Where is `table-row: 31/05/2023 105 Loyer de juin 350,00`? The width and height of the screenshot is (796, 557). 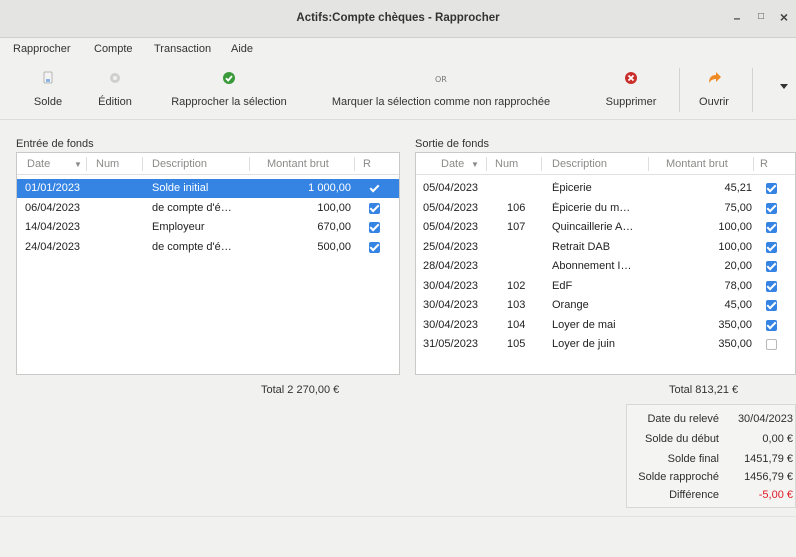
table-row: 31/05/2023 105 Loyer de juin 350,00 is located at coordinates (605, 344).